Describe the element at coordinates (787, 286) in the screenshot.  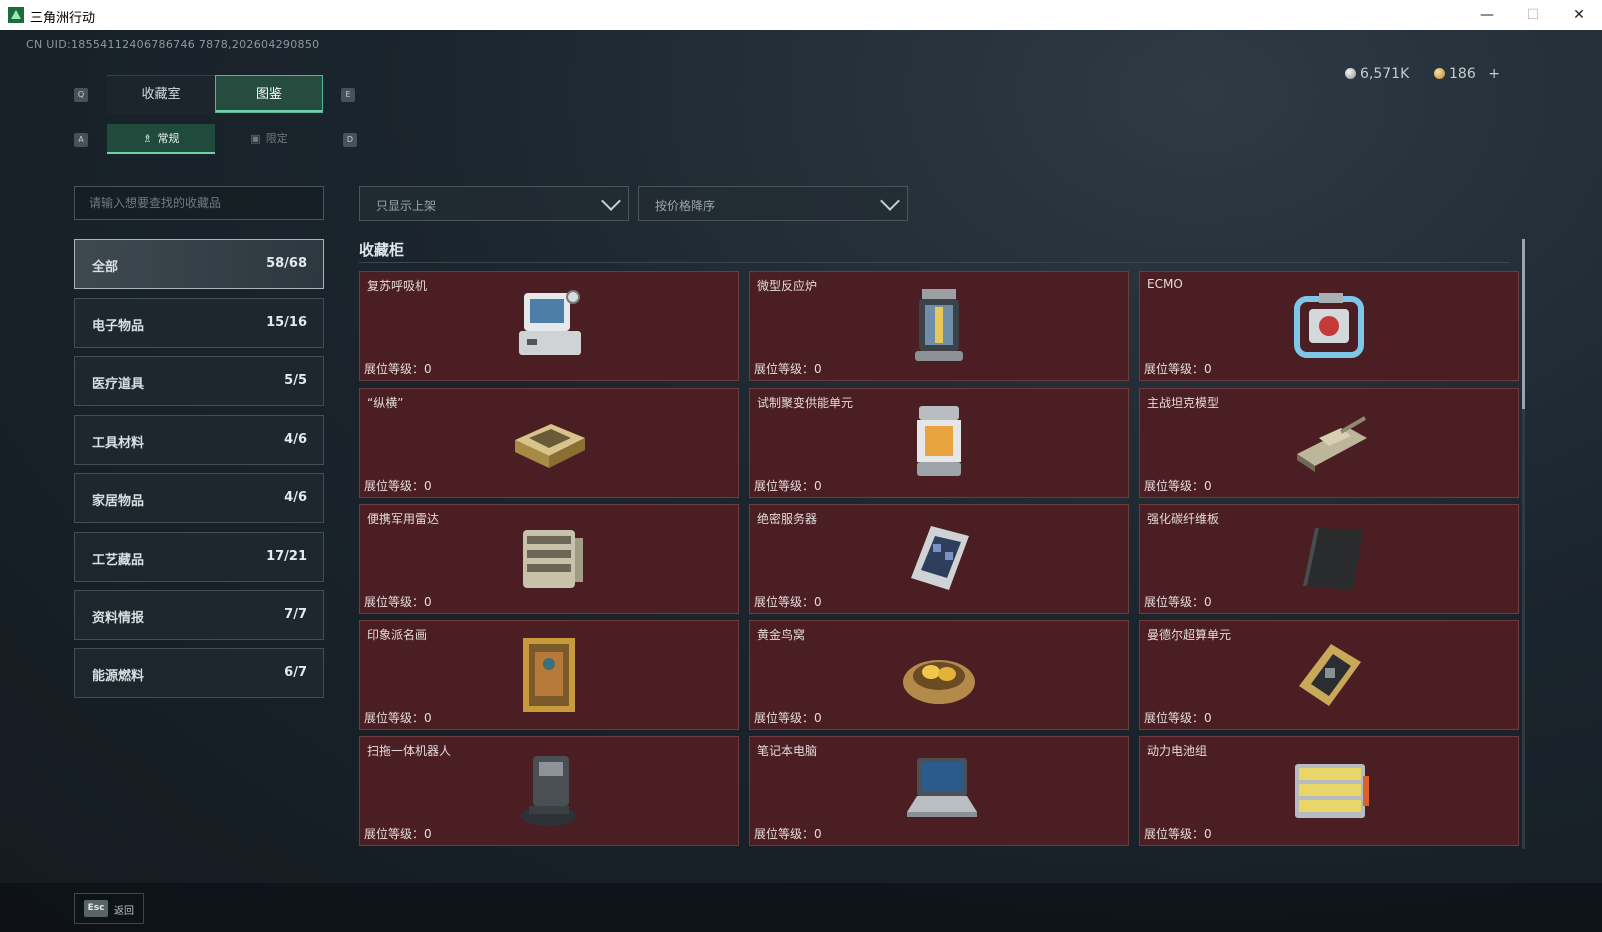
I see `item-name: 微型反应炉` at that location.